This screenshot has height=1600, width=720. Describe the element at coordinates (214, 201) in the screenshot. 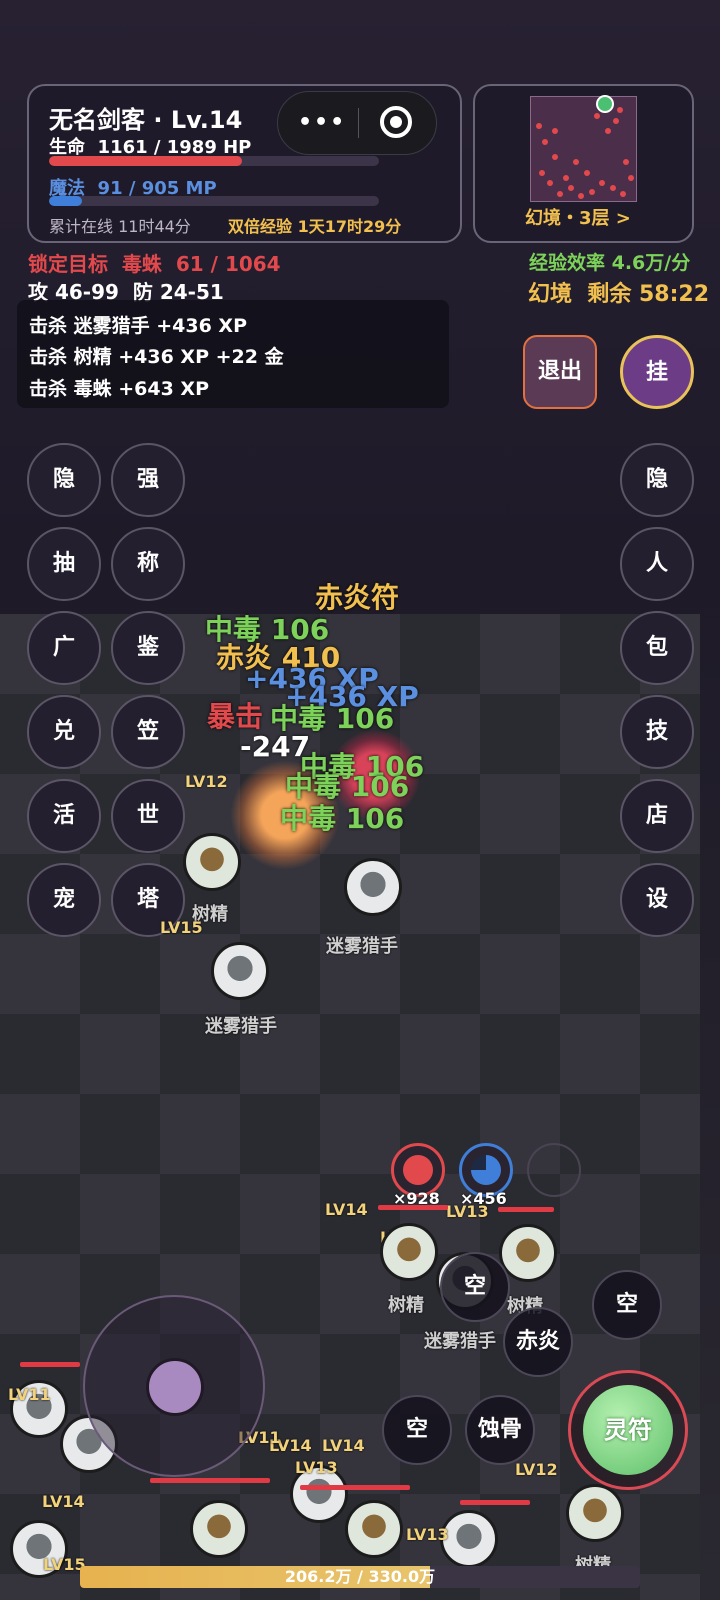

I see `mp-bar` at that location.